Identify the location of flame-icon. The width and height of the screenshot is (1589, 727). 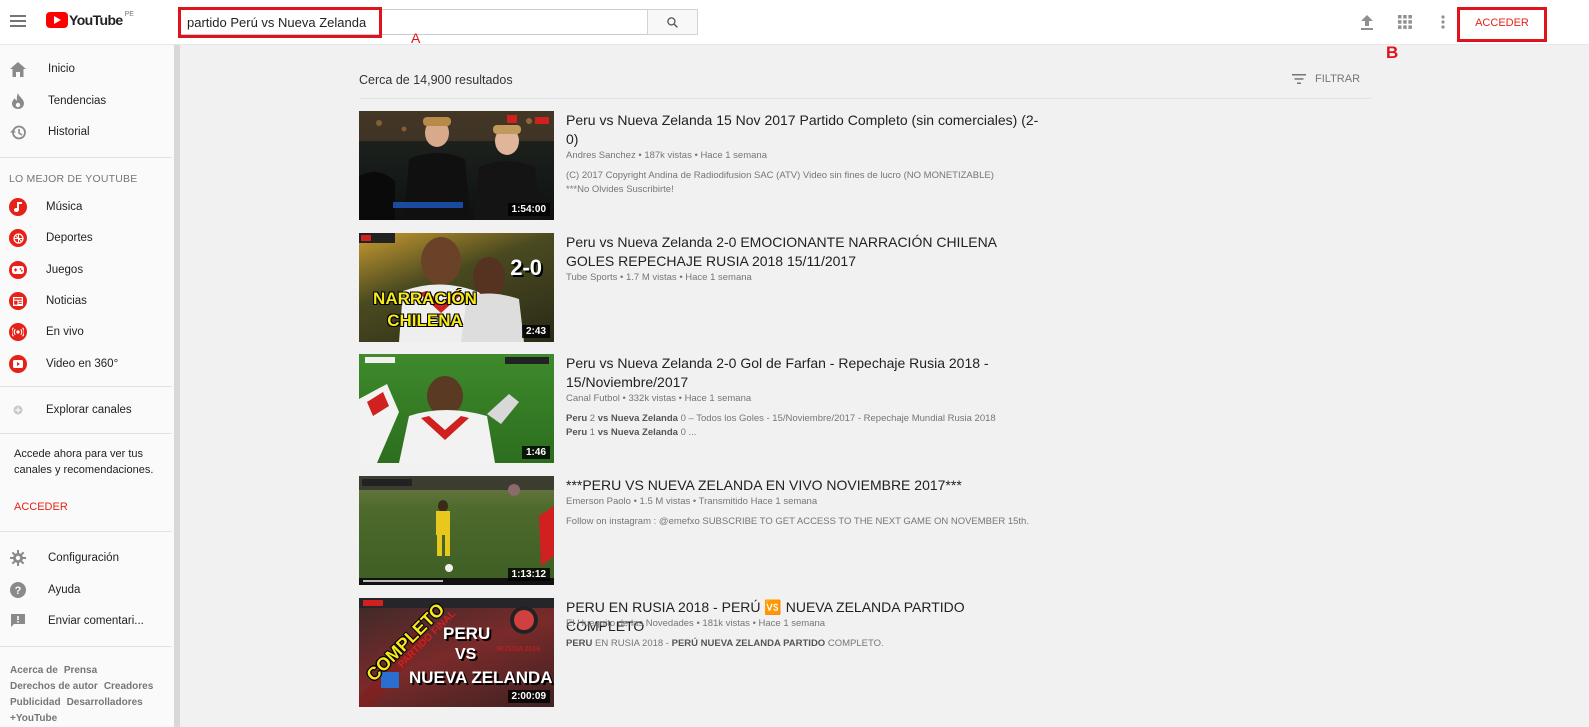
(18, 101).